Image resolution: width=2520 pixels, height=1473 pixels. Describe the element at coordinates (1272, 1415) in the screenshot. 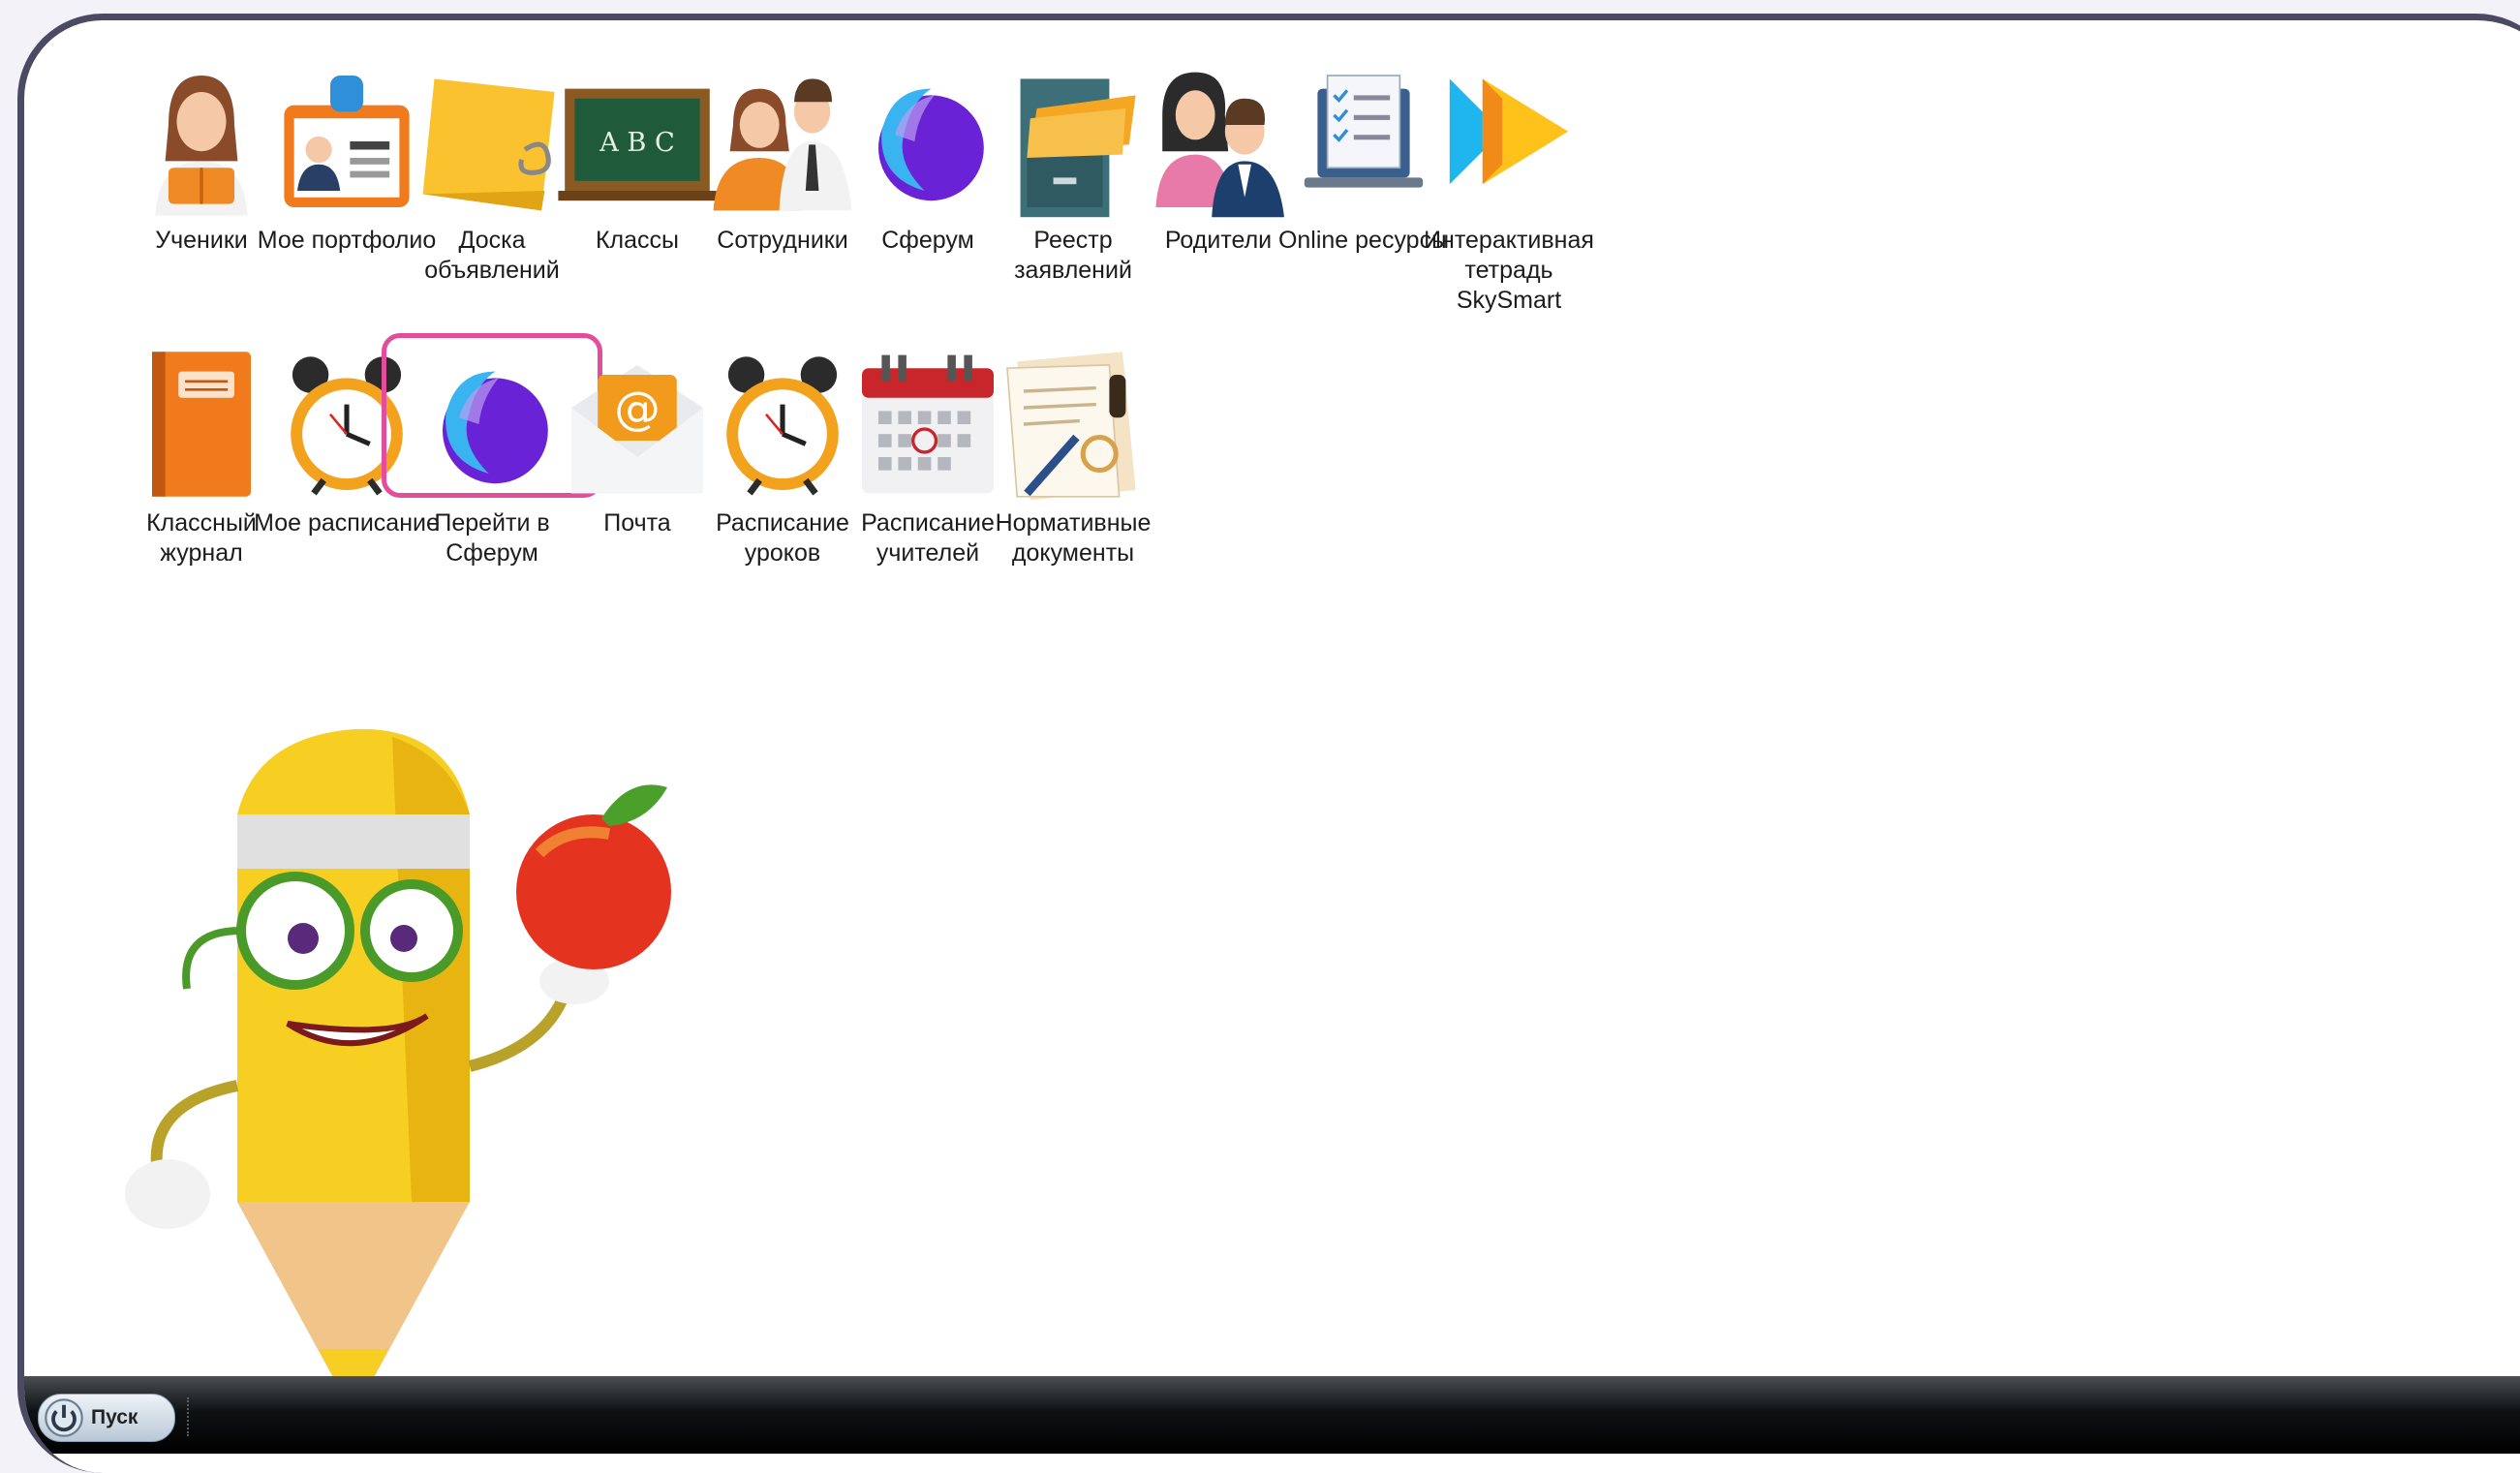

I see `taskbar: Пуск` at that location.